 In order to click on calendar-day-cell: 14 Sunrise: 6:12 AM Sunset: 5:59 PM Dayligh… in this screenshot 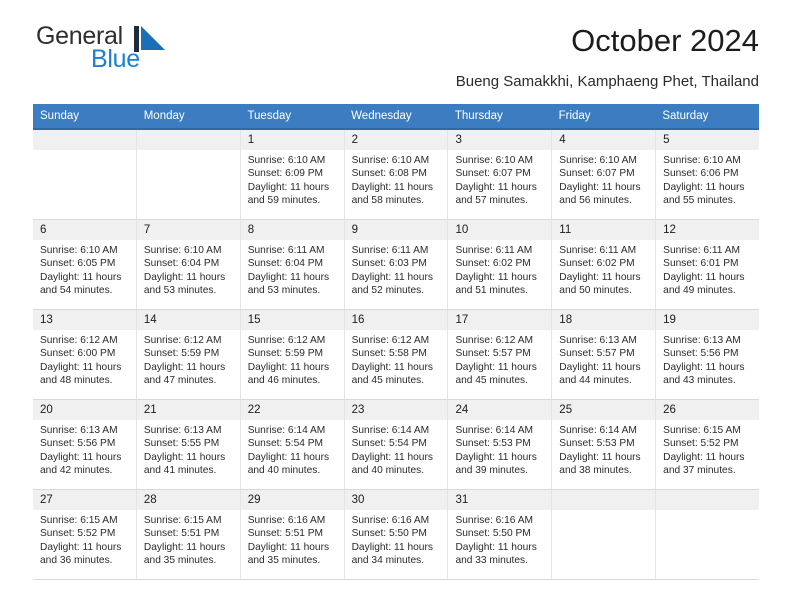, I will do `click(188, 354)`.